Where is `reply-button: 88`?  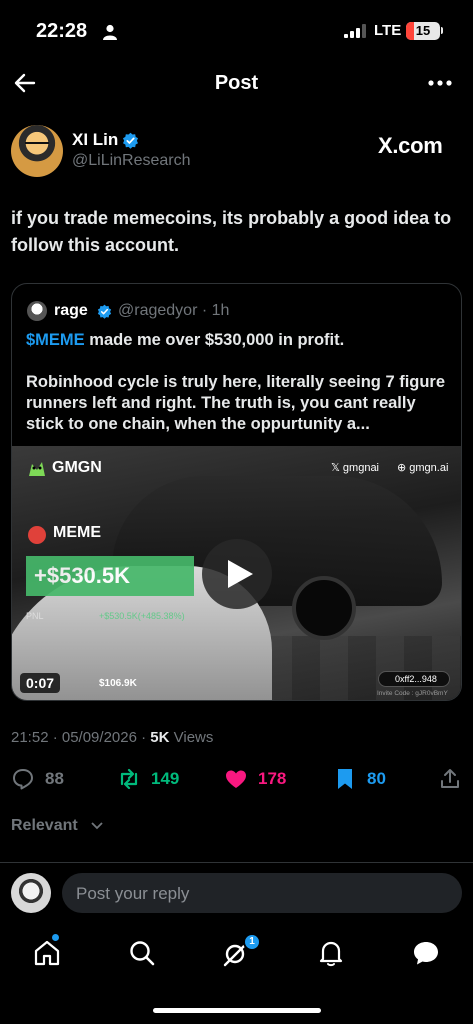
reply-button: 88 is located at coordinates (37, 779).